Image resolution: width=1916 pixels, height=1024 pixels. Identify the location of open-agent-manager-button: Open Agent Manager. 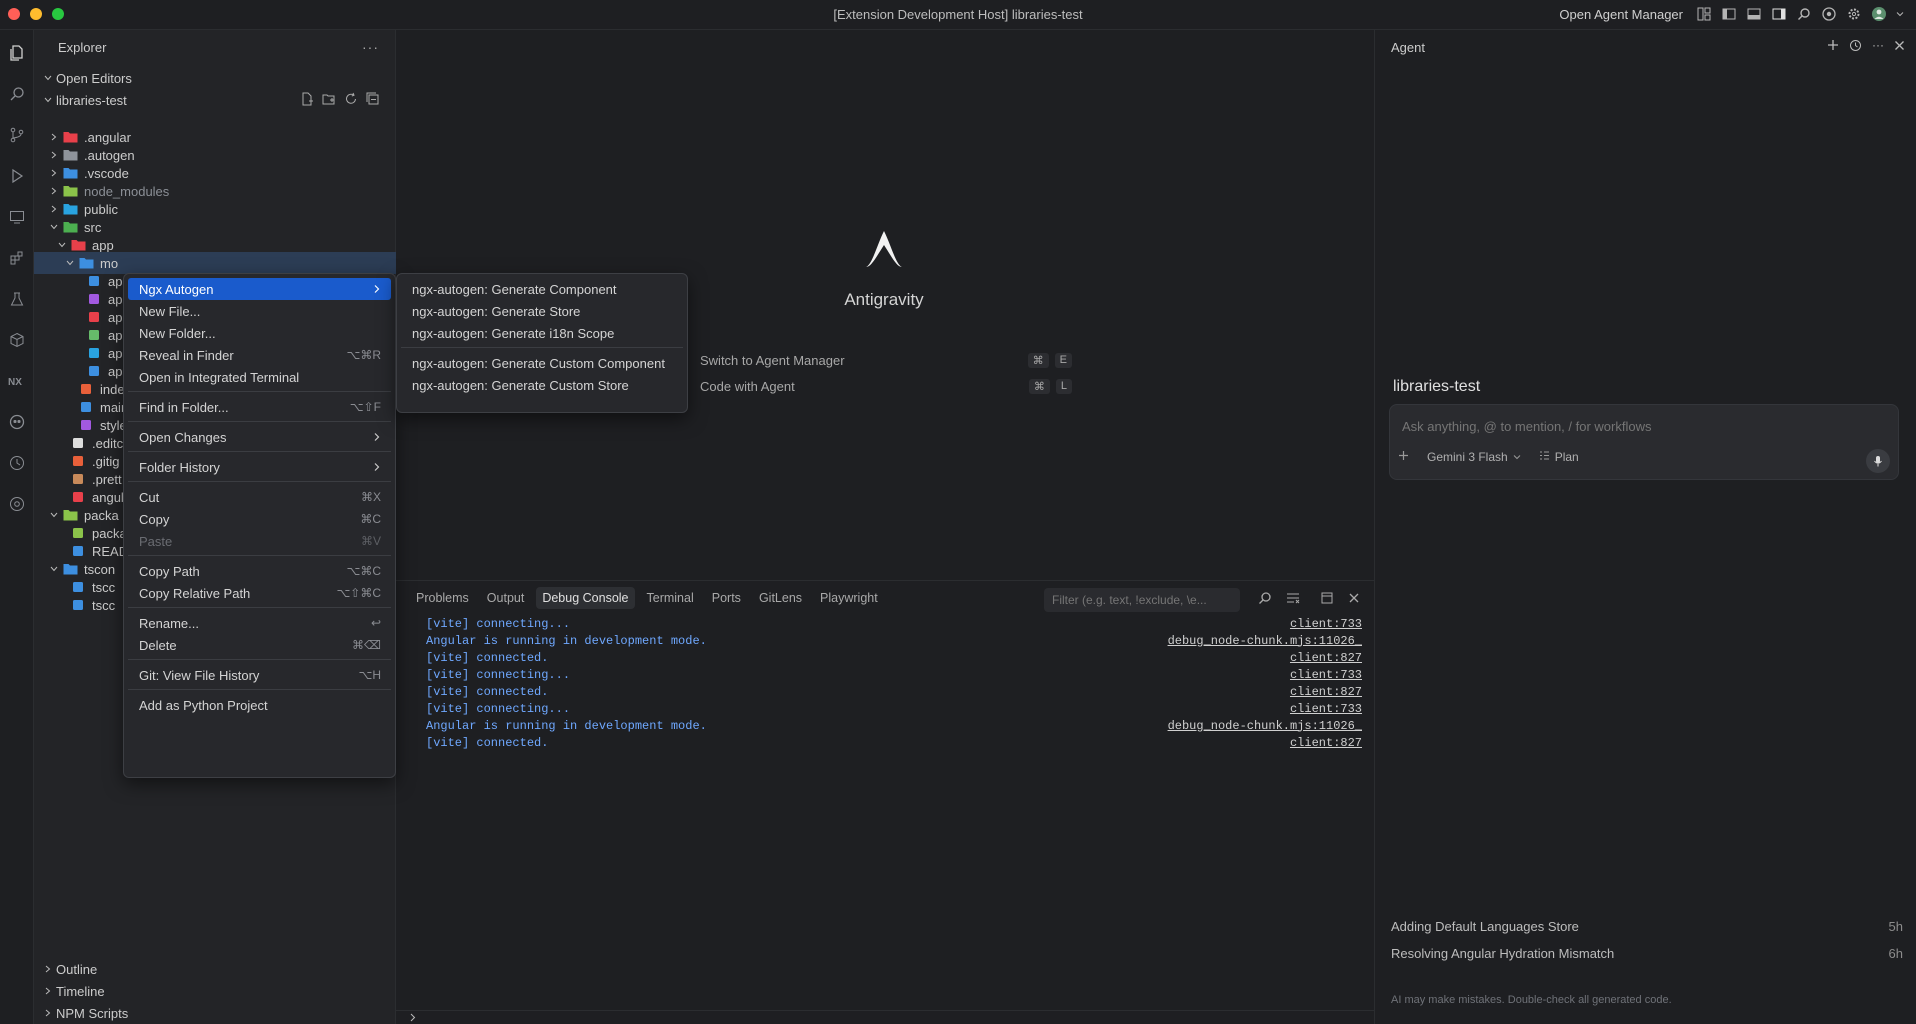
(1621, 14).